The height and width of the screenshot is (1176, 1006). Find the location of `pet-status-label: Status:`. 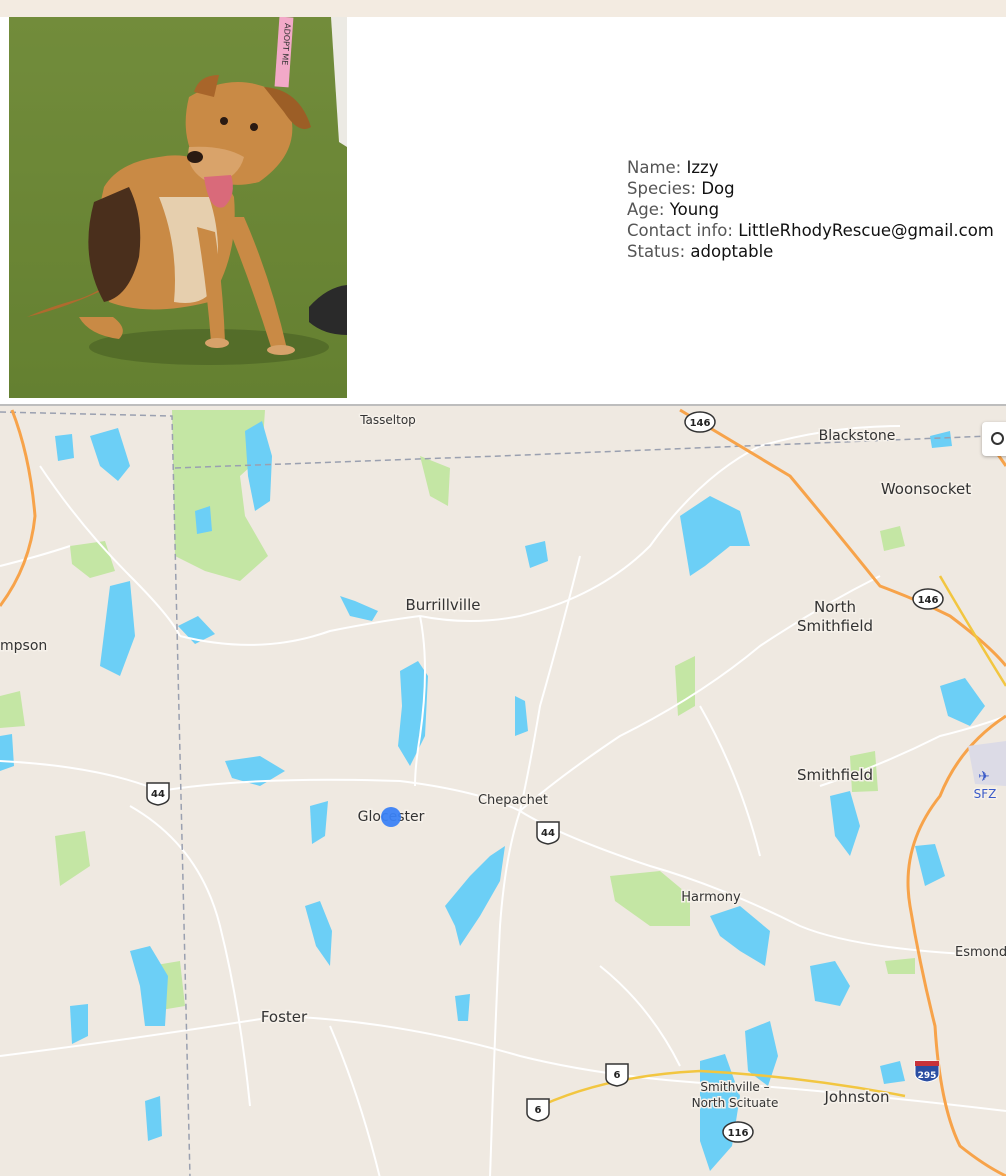

pet-status-label: Status: is located at coordinates (656, 251).